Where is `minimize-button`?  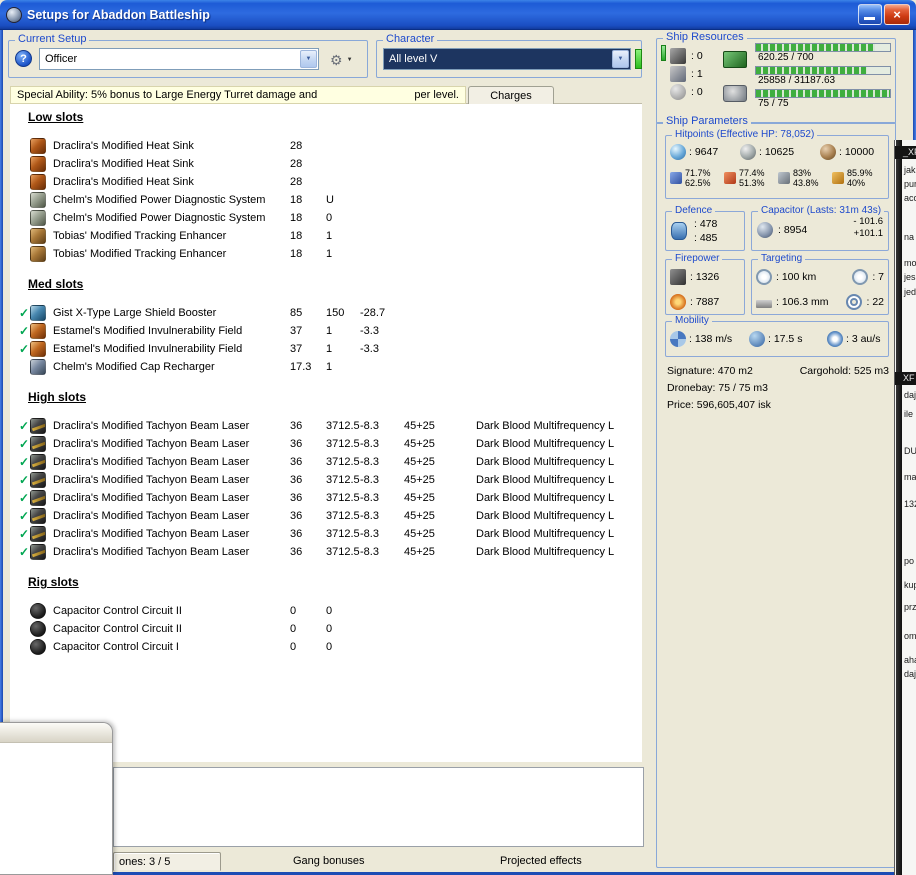
minimize-button is located at coordinates (870, 14).